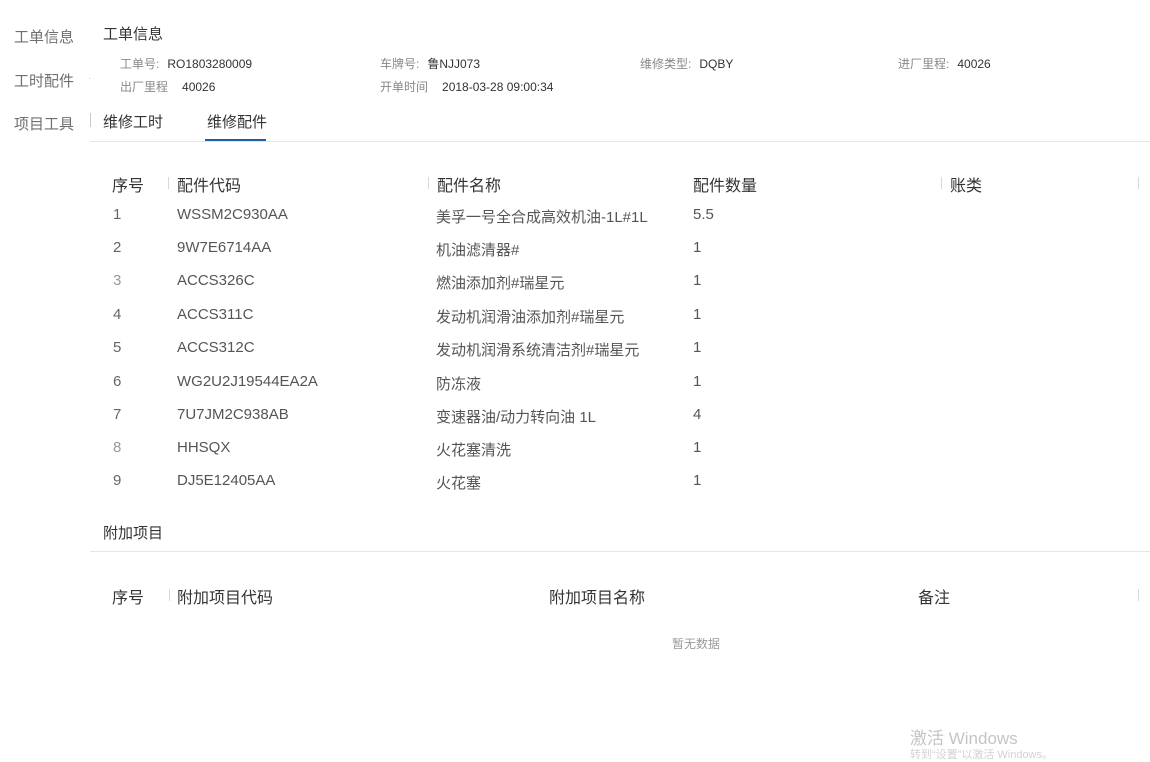 This screenshot has height=762, width=1150. Describe the element at coordinates (400, 64) in the screenshot. I see `plate-no-label: 车牌号:` at that location.